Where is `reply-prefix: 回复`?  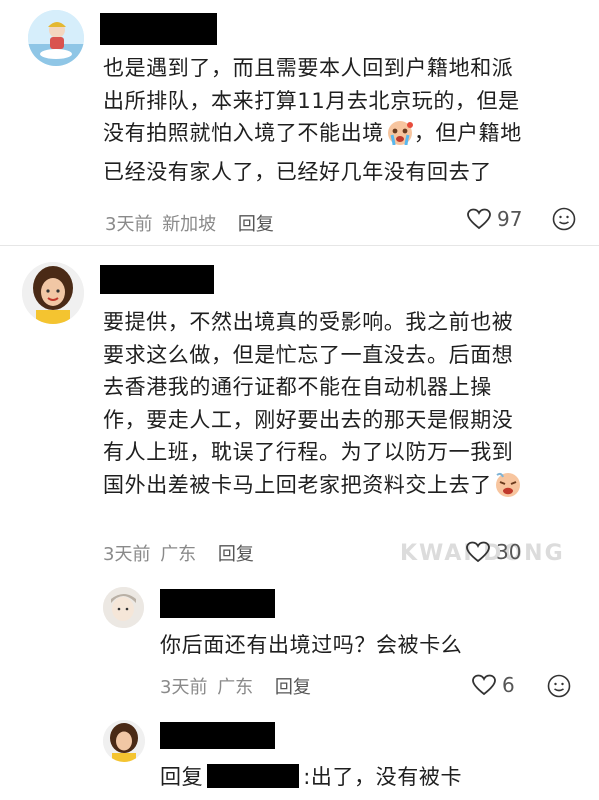
reply-prefix: 回复 is located at coordinates (182, 777).